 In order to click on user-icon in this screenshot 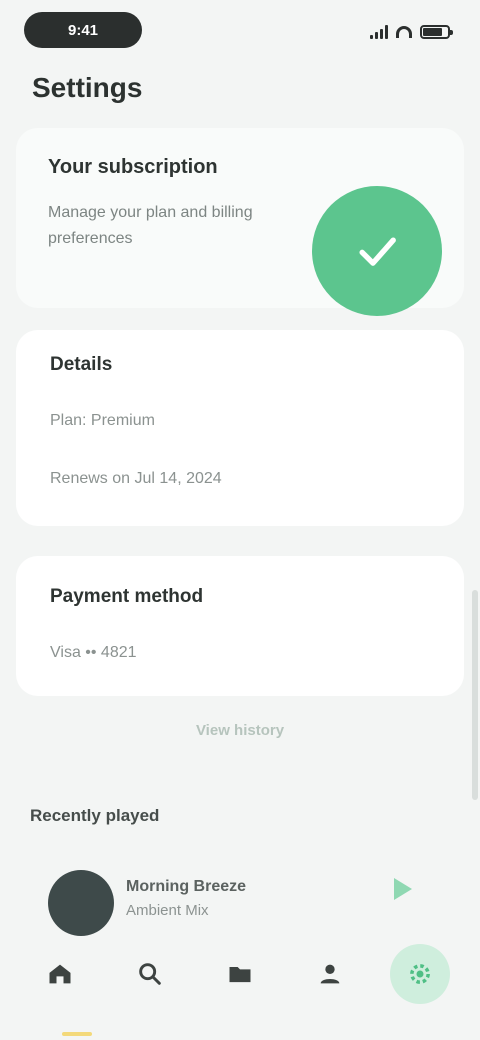, I will do `click(330, 974)`.